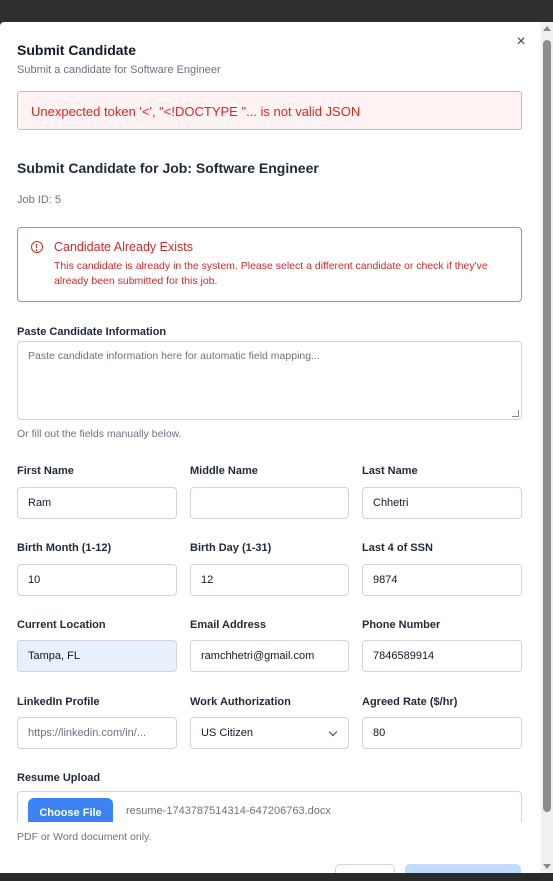  I want to click on close-icon: ×, so click(521, 42).